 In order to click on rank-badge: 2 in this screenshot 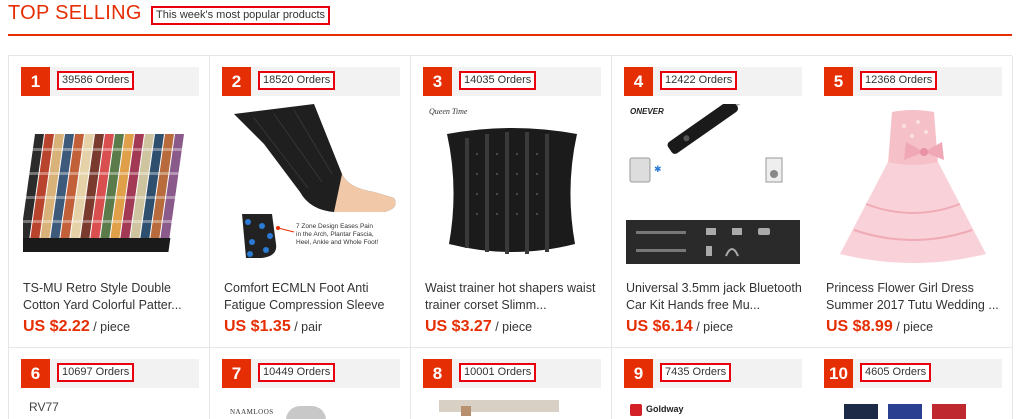, I will do `click(236, 81)`.